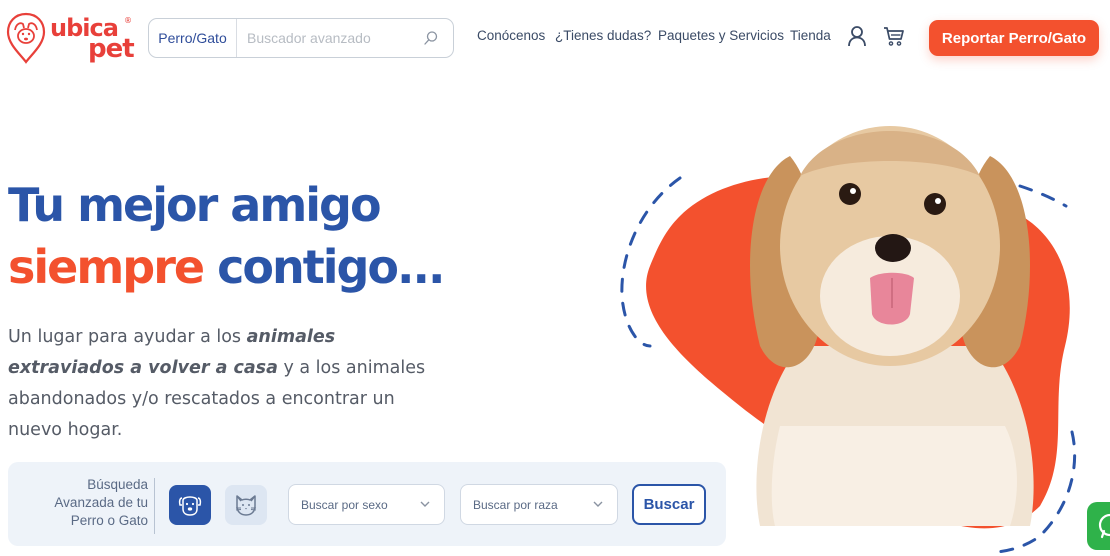  What do you see at coordinates (431, 38) in the screenshot?
I see `search-icon` at bounding box center [431, 38].